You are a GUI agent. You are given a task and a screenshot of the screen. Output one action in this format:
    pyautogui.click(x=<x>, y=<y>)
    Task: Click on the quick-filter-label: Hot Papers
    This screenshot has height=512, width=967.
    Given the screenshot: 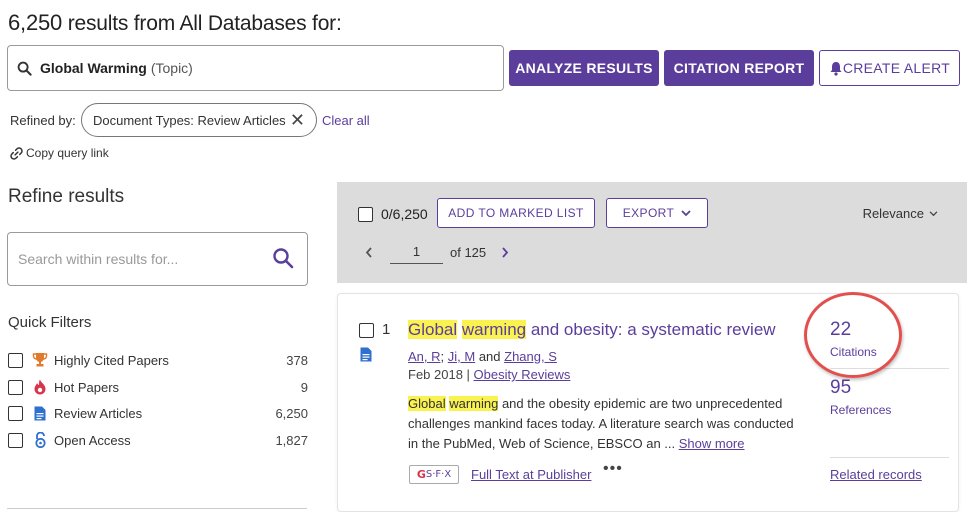 What is the action you would take?
    pyautogui.click(x=87, y=387)
    